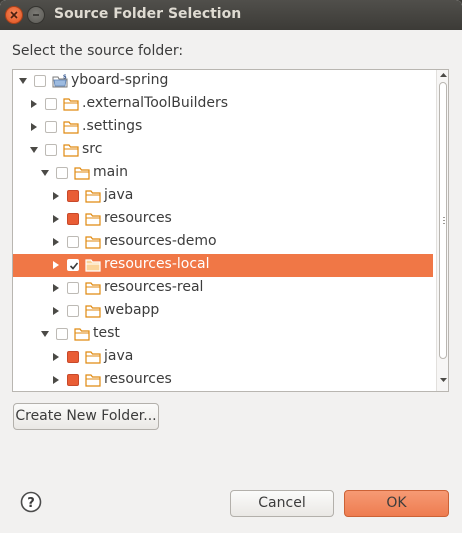 Image resolution: width=462 pixels, height=533 pixels. What do you see at coordinates (396, 503) in the screenshot?
I see `ok-button: OK` at bounding box center [396, 503].